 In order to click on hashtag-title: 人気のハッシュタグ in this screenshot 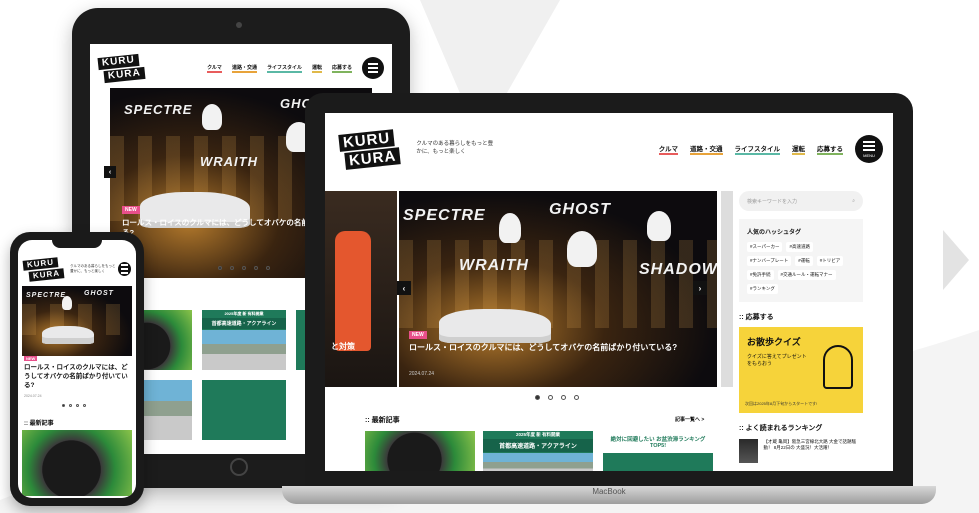, I will do `click(774, 233)`.